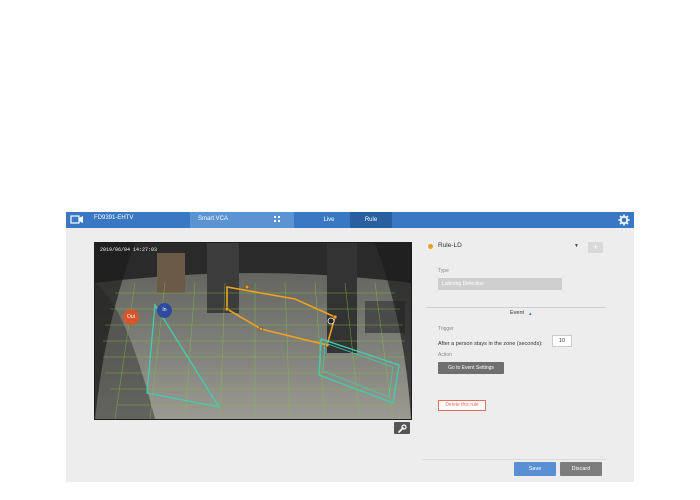  What do you see at coordinates (329, 220) in the screenshot?
I see `tab-live: Live` at bounding box center [329, 220].